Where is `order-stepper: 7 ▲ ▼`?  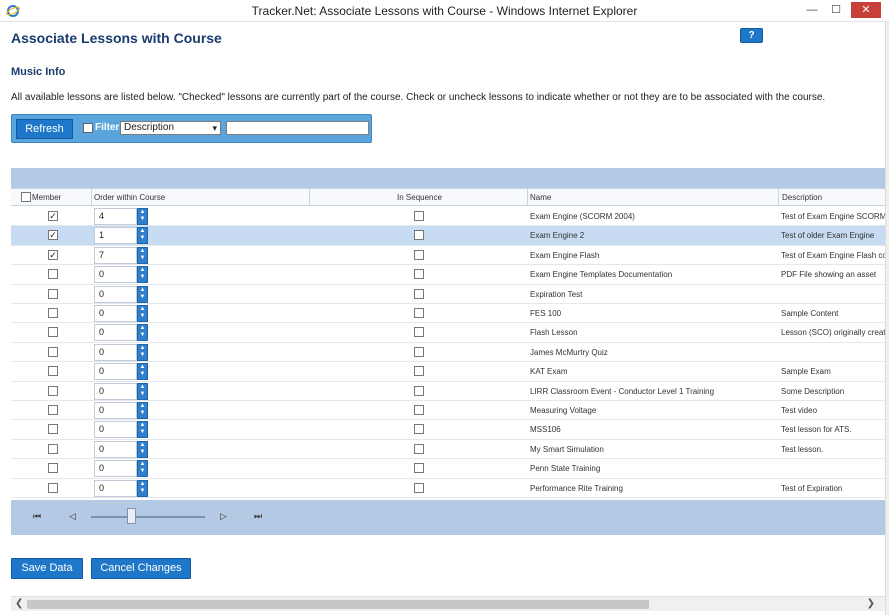
order-stepper: 7 ▲ ▼ is located at coordinates (121, 255).